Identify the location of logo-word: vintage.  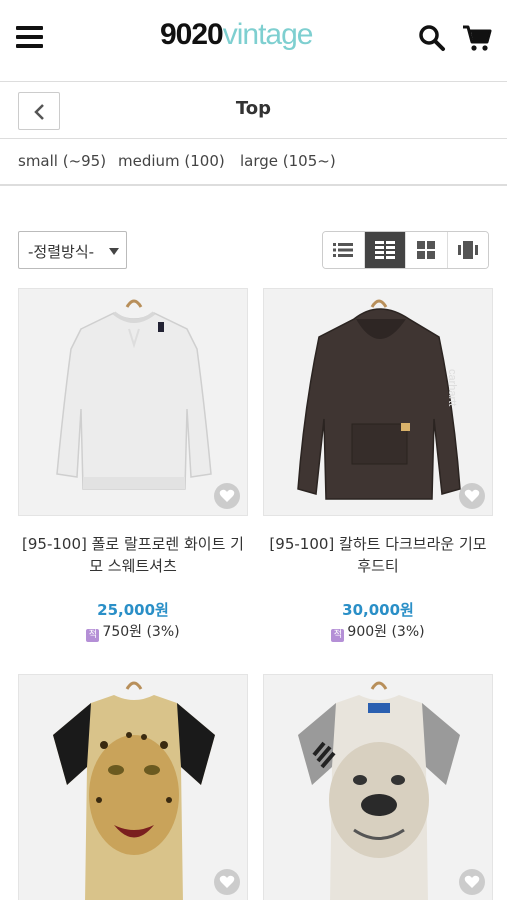
(268, 34).